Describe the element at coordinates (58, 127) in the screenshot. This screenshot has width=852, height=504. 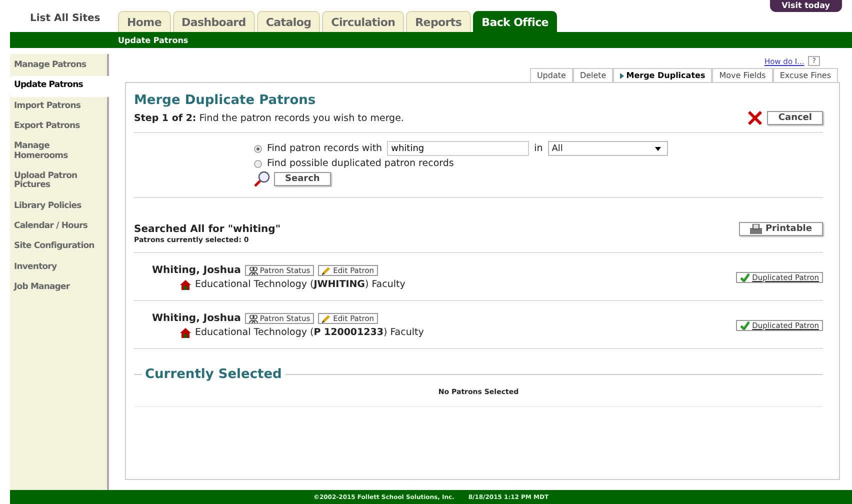
I see `sidebar-item: Export Patrons` at that location.